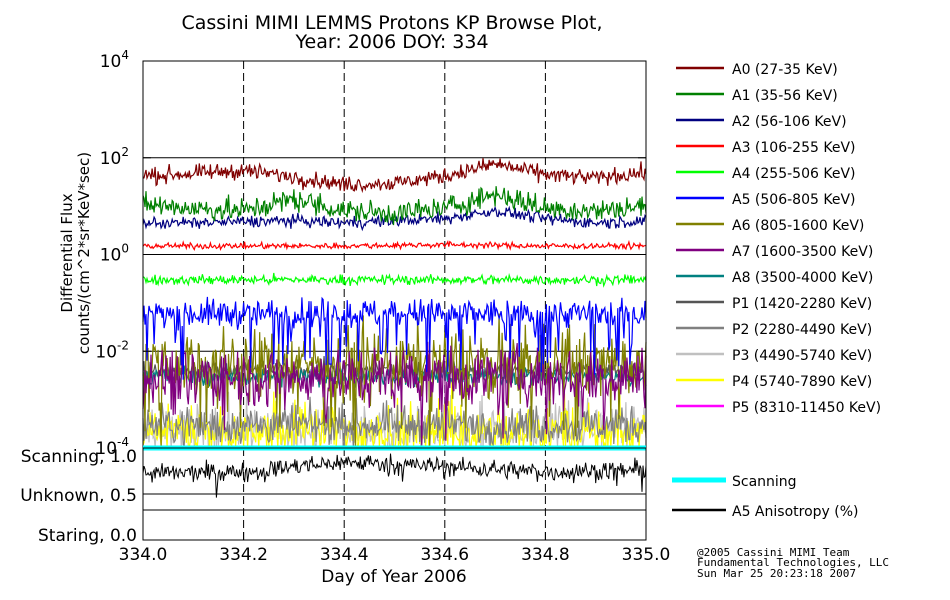 The height and width of the screenshot is (600, 950). What do you see at coordinates (395, 548) in the screenshot?
I see `x-ticks: 334.0 334.2 334.4 334.6 334.8 335.0` at bounding box center [395, 548].